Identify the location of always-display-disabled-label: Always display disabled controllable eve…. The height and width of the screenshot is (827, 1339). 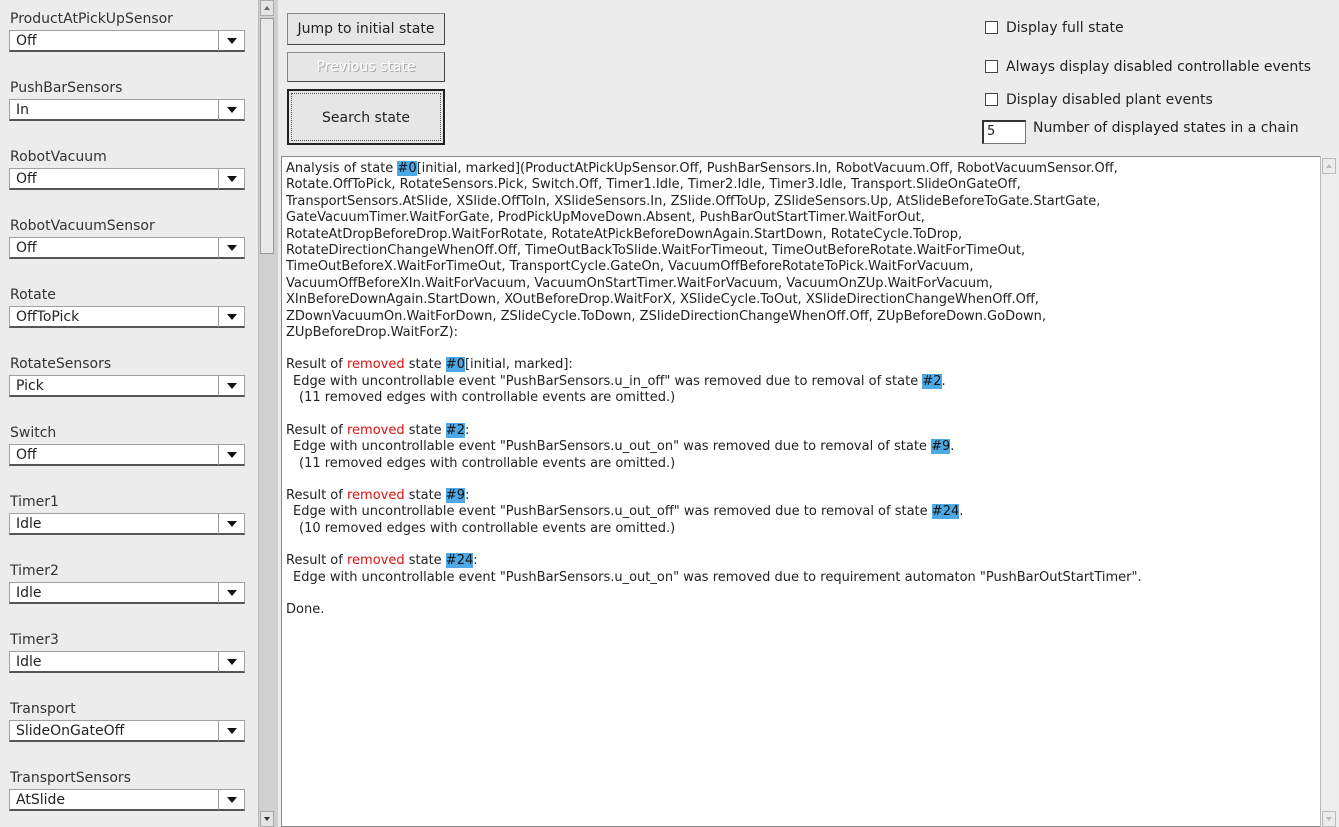
(1159, 67).